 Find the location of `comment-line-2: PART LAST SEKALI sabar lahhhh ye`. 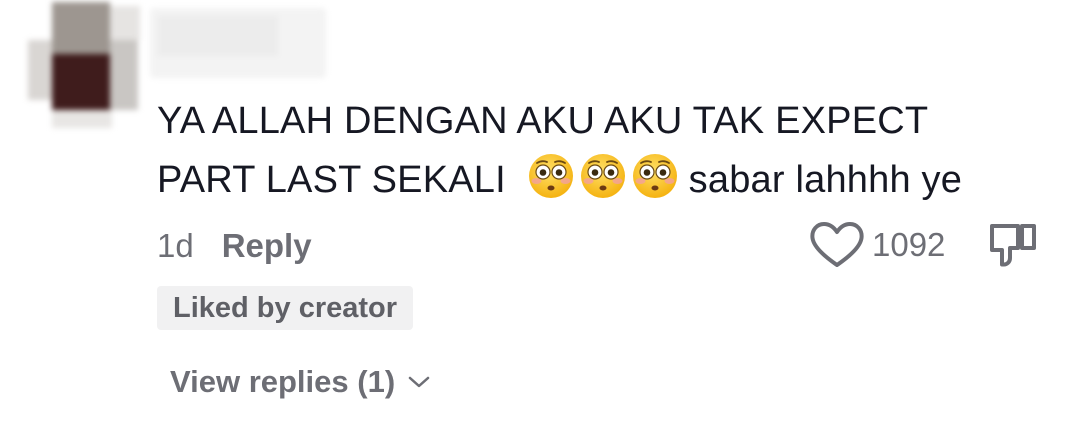

comment-line-2: PART LAST SEKALI sabar lahhhh ye is located at coordinates (607, 180).